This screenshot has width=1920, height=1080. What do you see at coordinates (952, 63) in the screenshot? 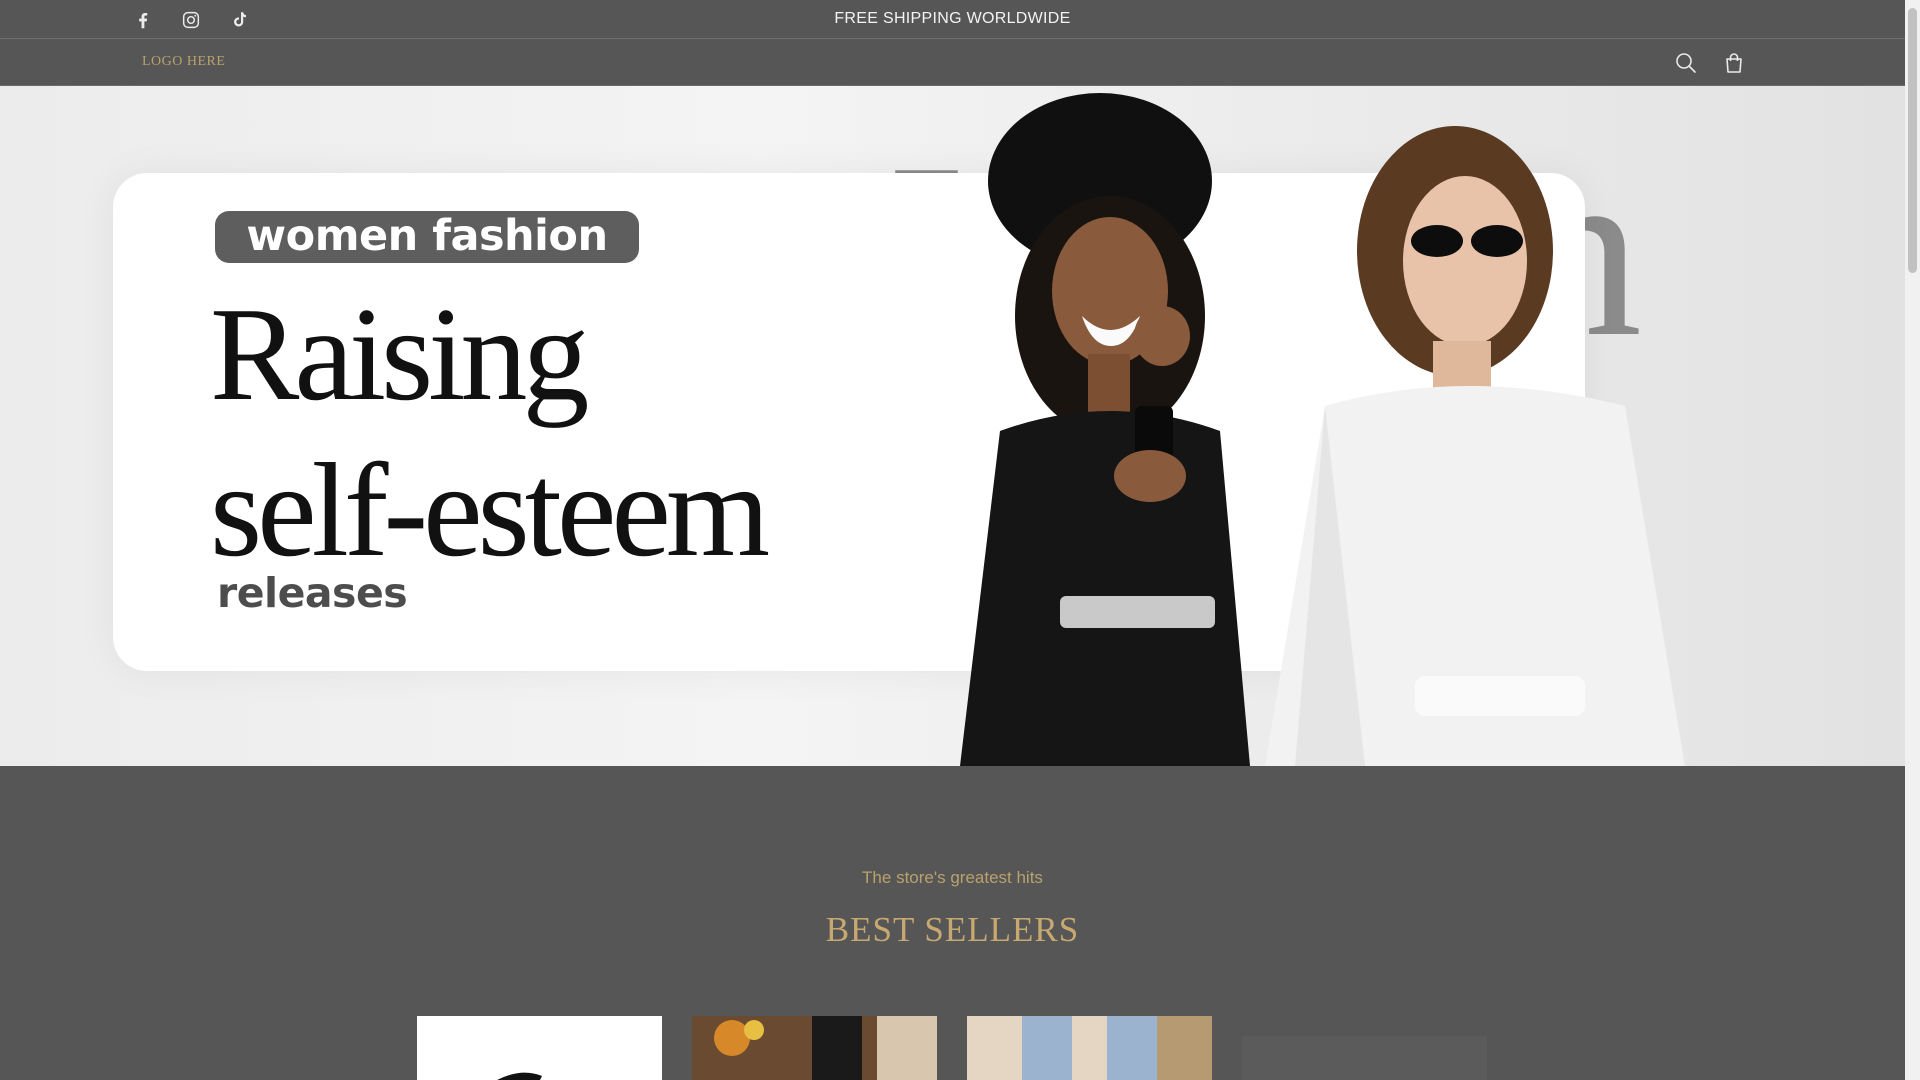
I see `site-header: LOGO HERE` at bounding box center [952, 63].